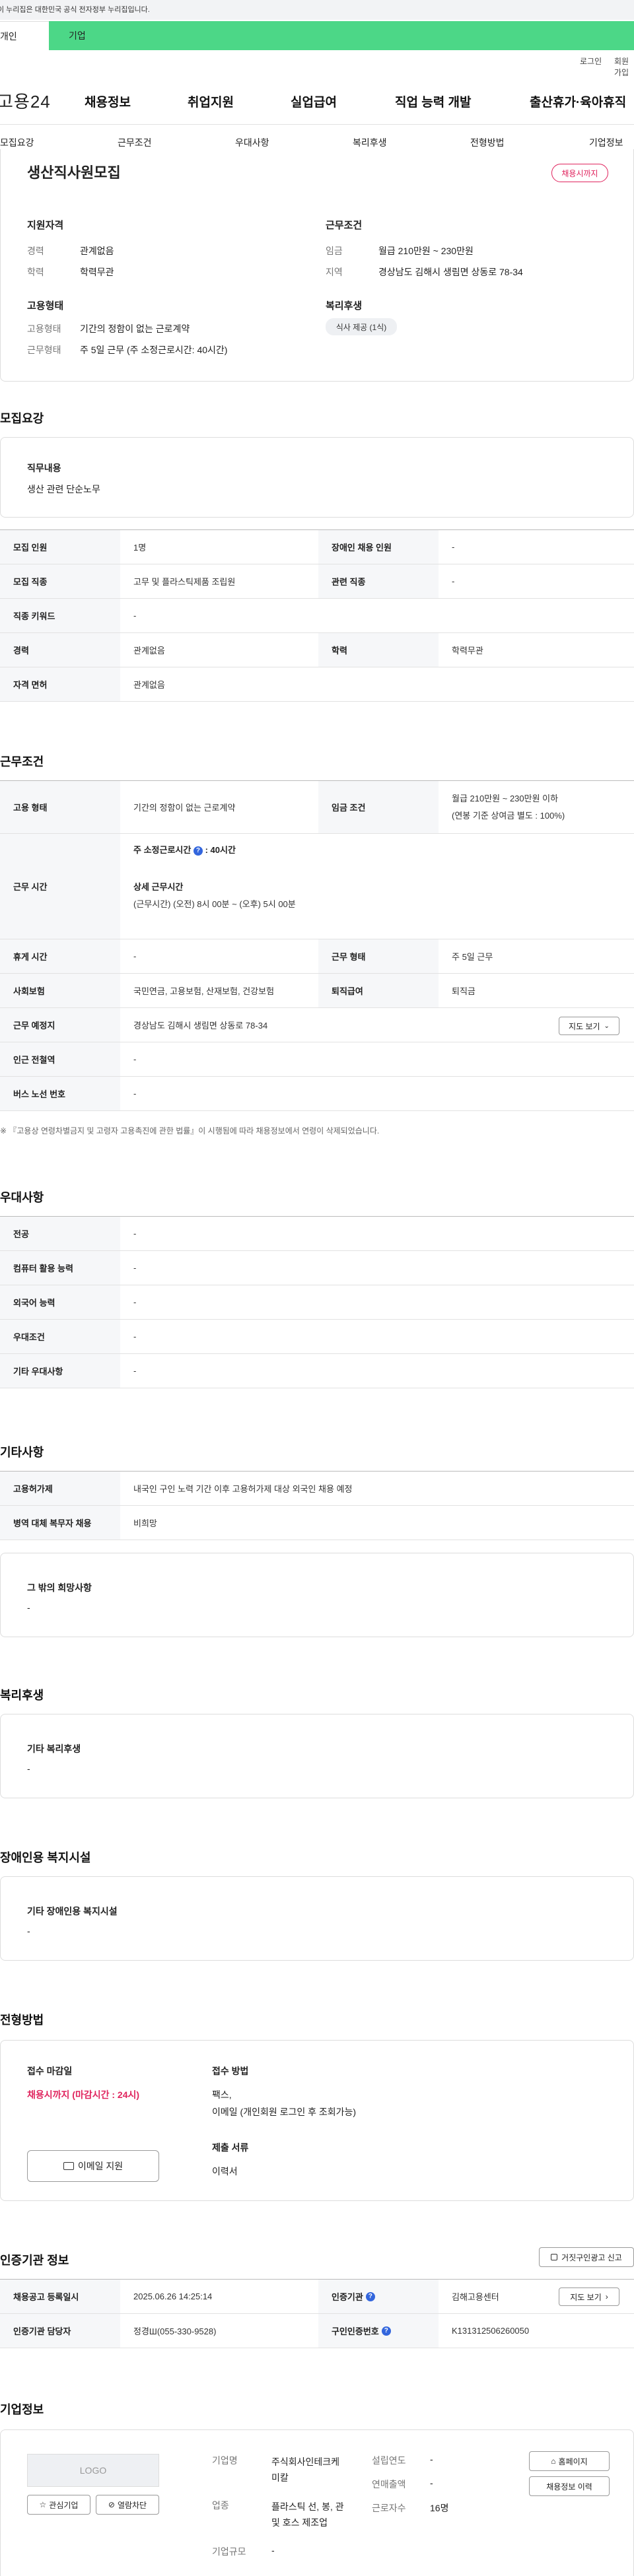 The height and width of the screenshot is (2576, 634). What do you see at coordinates (44, 350) in the screenshot?
I see `worktype-label: 근무형태` at bounding box center [44, 350].